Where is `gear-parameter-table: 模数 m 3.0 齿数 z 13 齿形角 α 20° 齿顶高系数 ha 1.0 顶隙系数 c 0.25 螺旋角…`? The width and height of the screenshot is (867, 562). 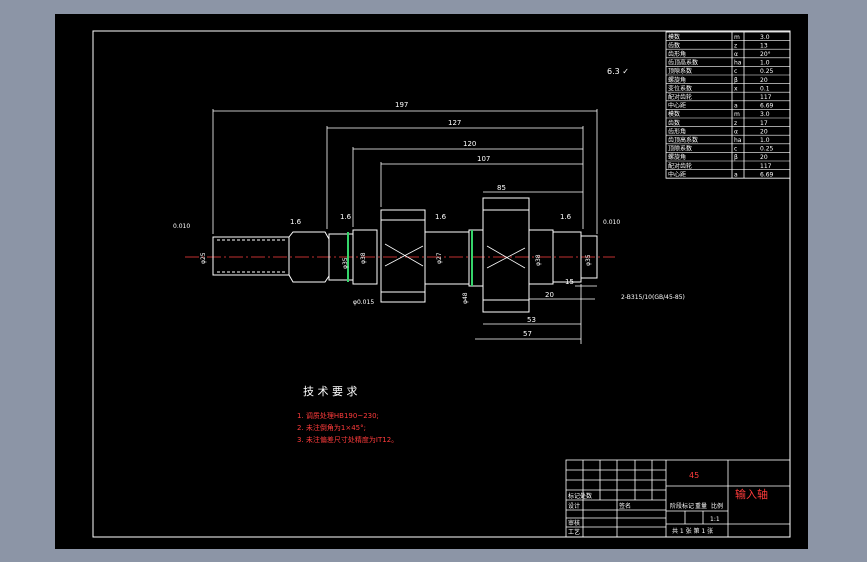
gear-parameter-table: 模数 m 3.0 齿数 z 13 齿形角 α 20° 齿顶高系数 ha 1.0 顶隙系数 c 0.25 螺旋角… is located at coordinates (728, 105).